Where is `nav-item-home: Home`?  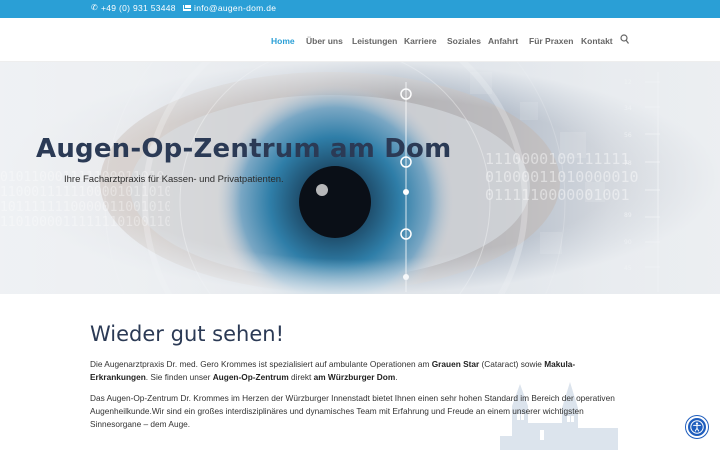
nav-item-home: Home is located at coordinates (283, 41).